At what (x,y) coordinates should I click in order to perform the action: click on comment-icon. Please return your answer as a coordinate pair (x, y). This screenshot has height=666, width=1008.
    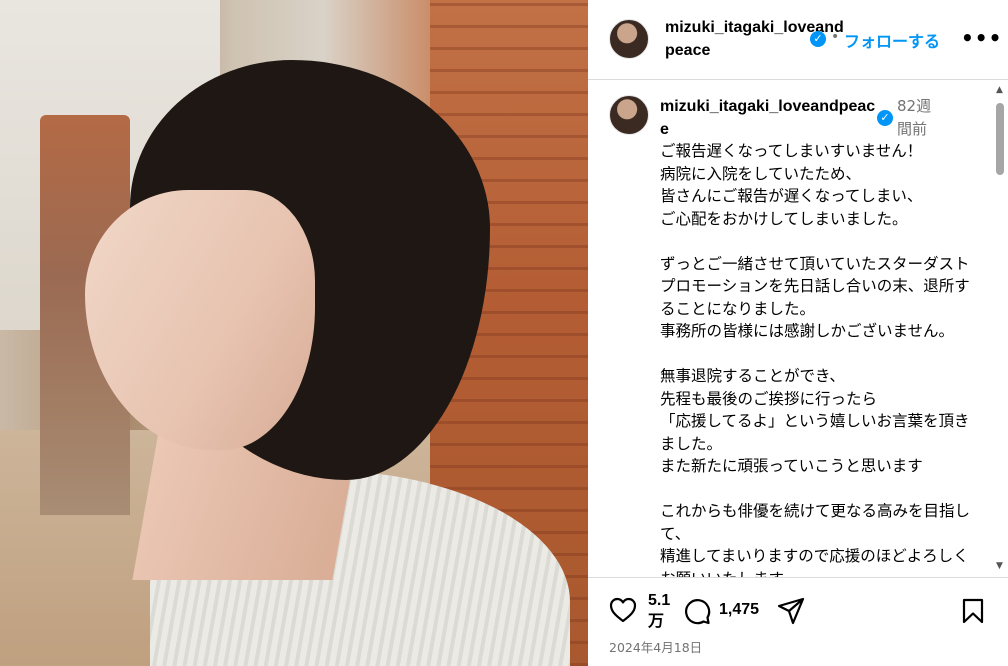
    Looking at the image, I should click on (697, 611).